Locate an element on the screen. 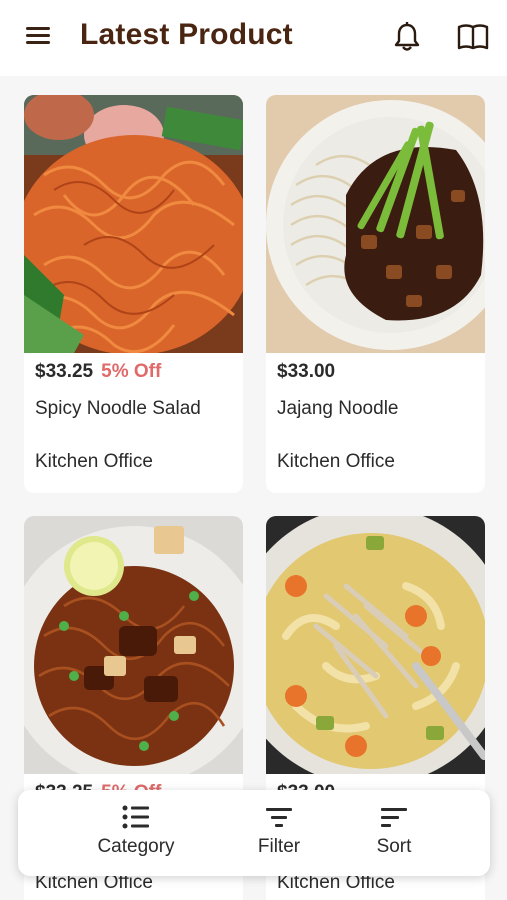 The width and height of the screenshot is (507, 900). app-header: Latest Product is located at coordinates (253, 38).